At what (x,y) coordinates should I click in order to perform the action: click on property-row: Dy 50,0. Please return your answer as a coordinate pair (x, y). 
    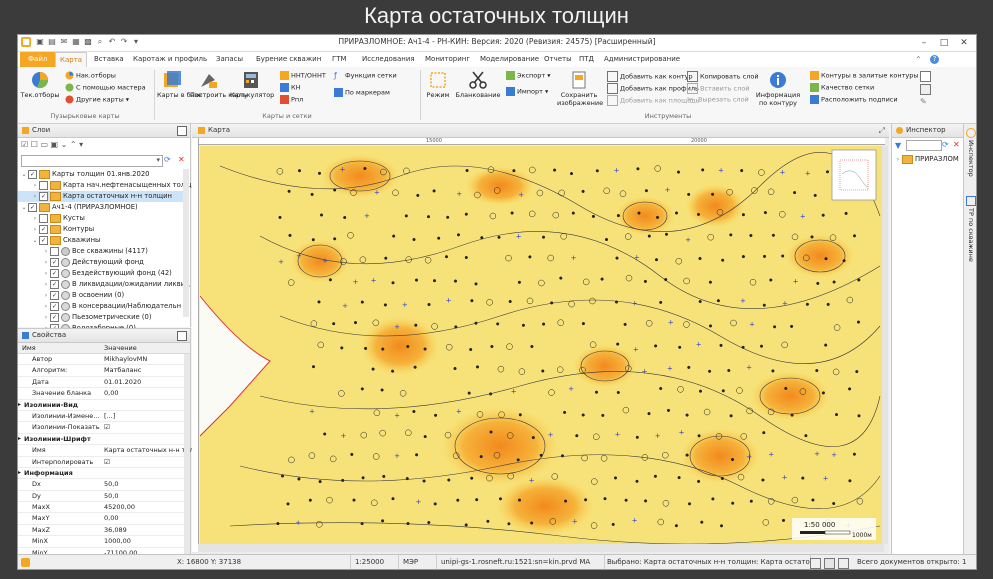
    Looking at the image, I should click on (101, 497).